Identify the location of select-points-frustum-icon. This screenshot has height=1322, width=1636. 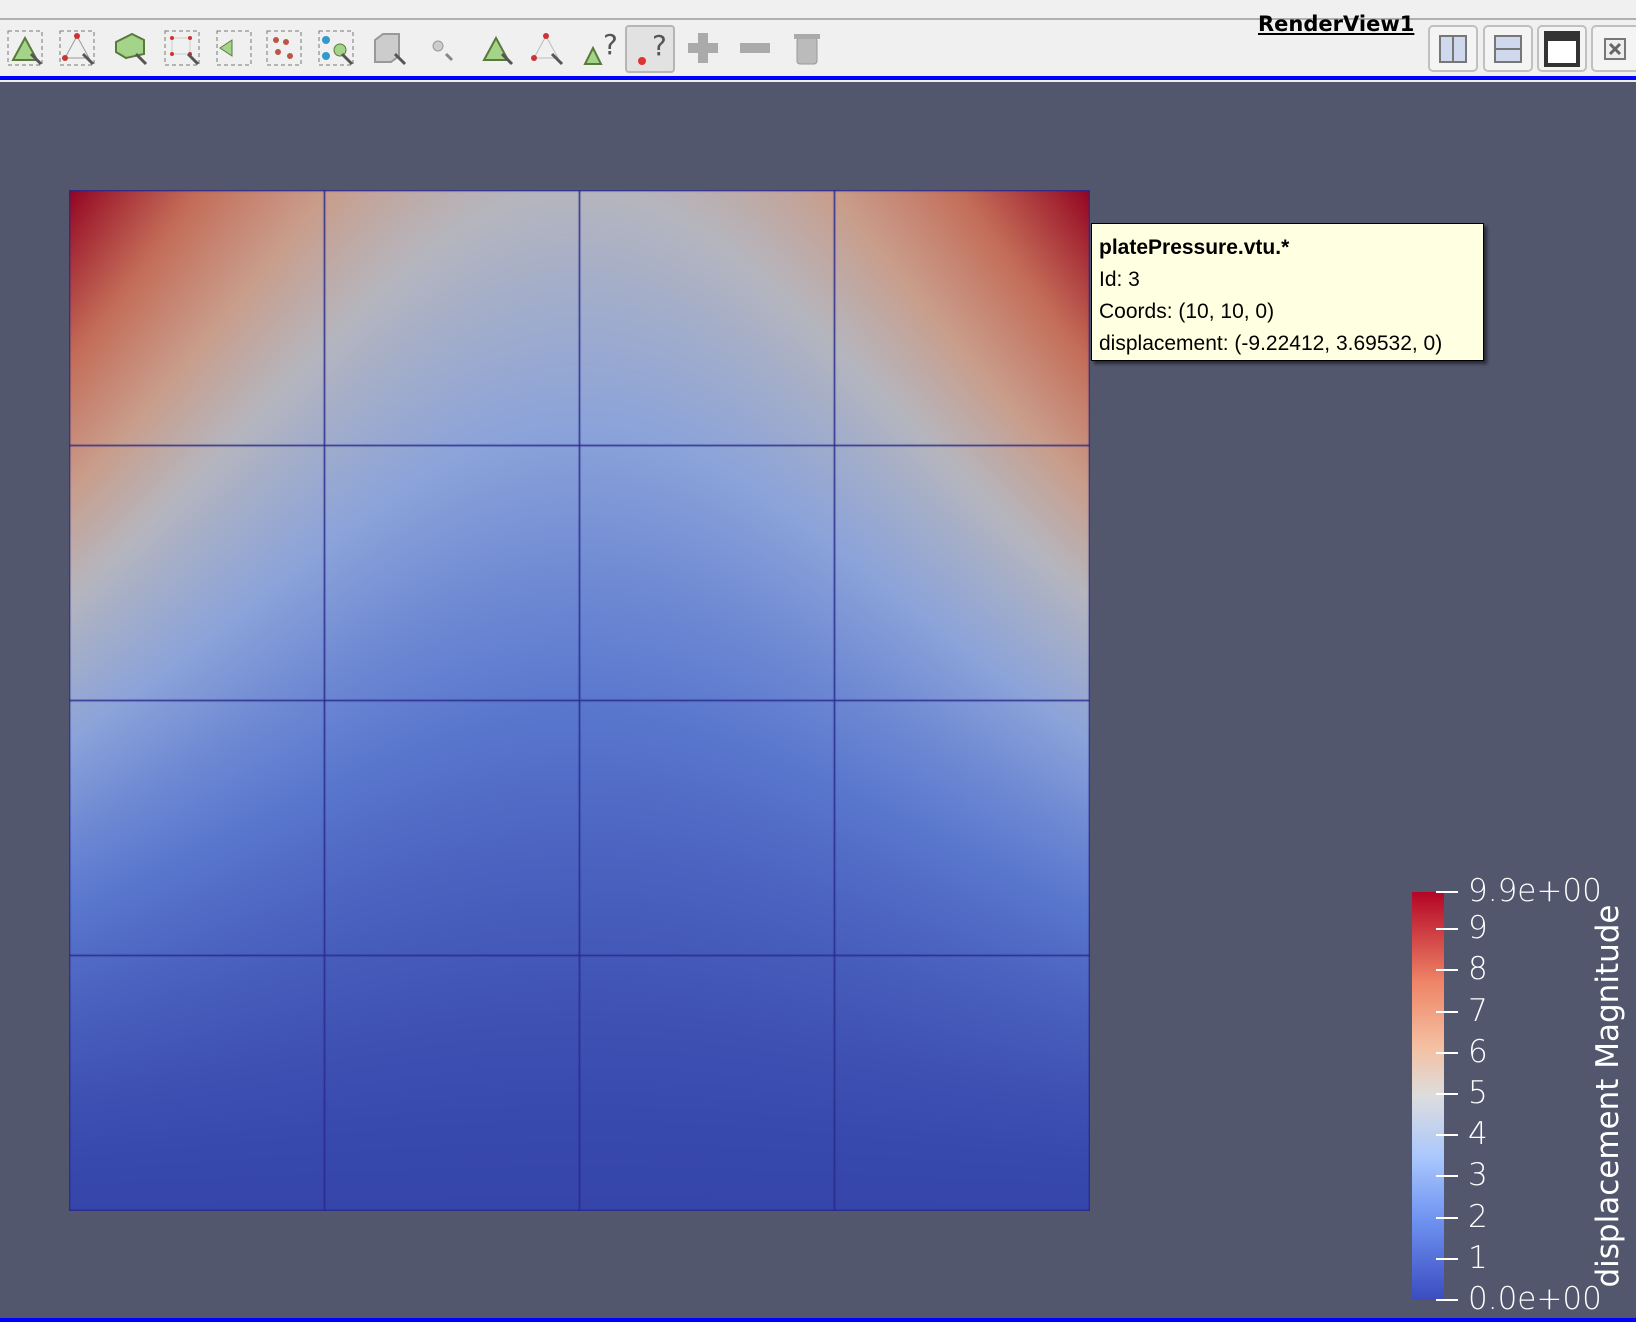
(182, 48).